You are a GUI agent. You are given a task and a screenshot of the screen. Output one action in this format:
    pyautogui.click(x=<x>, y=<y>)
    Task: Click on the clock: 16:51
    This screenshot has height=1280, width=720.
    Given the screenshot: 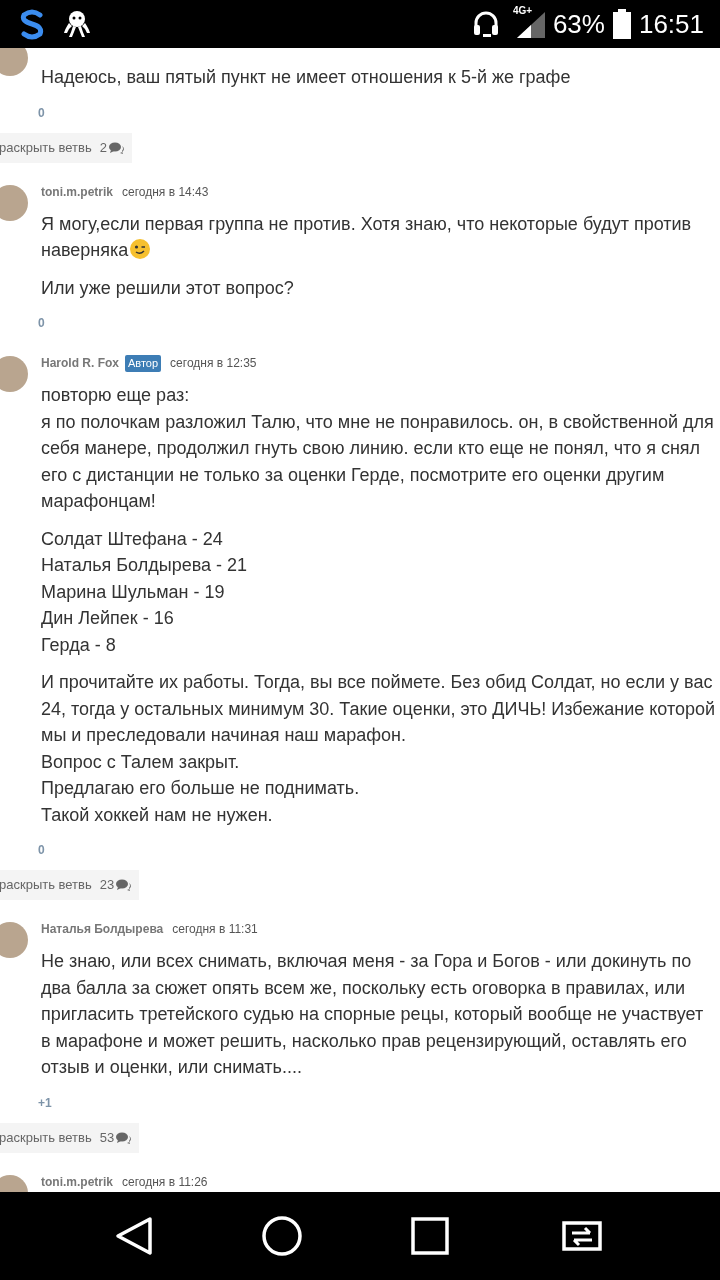 What is the action you would take?
    pyautogui.click(x=671, y=24)
    